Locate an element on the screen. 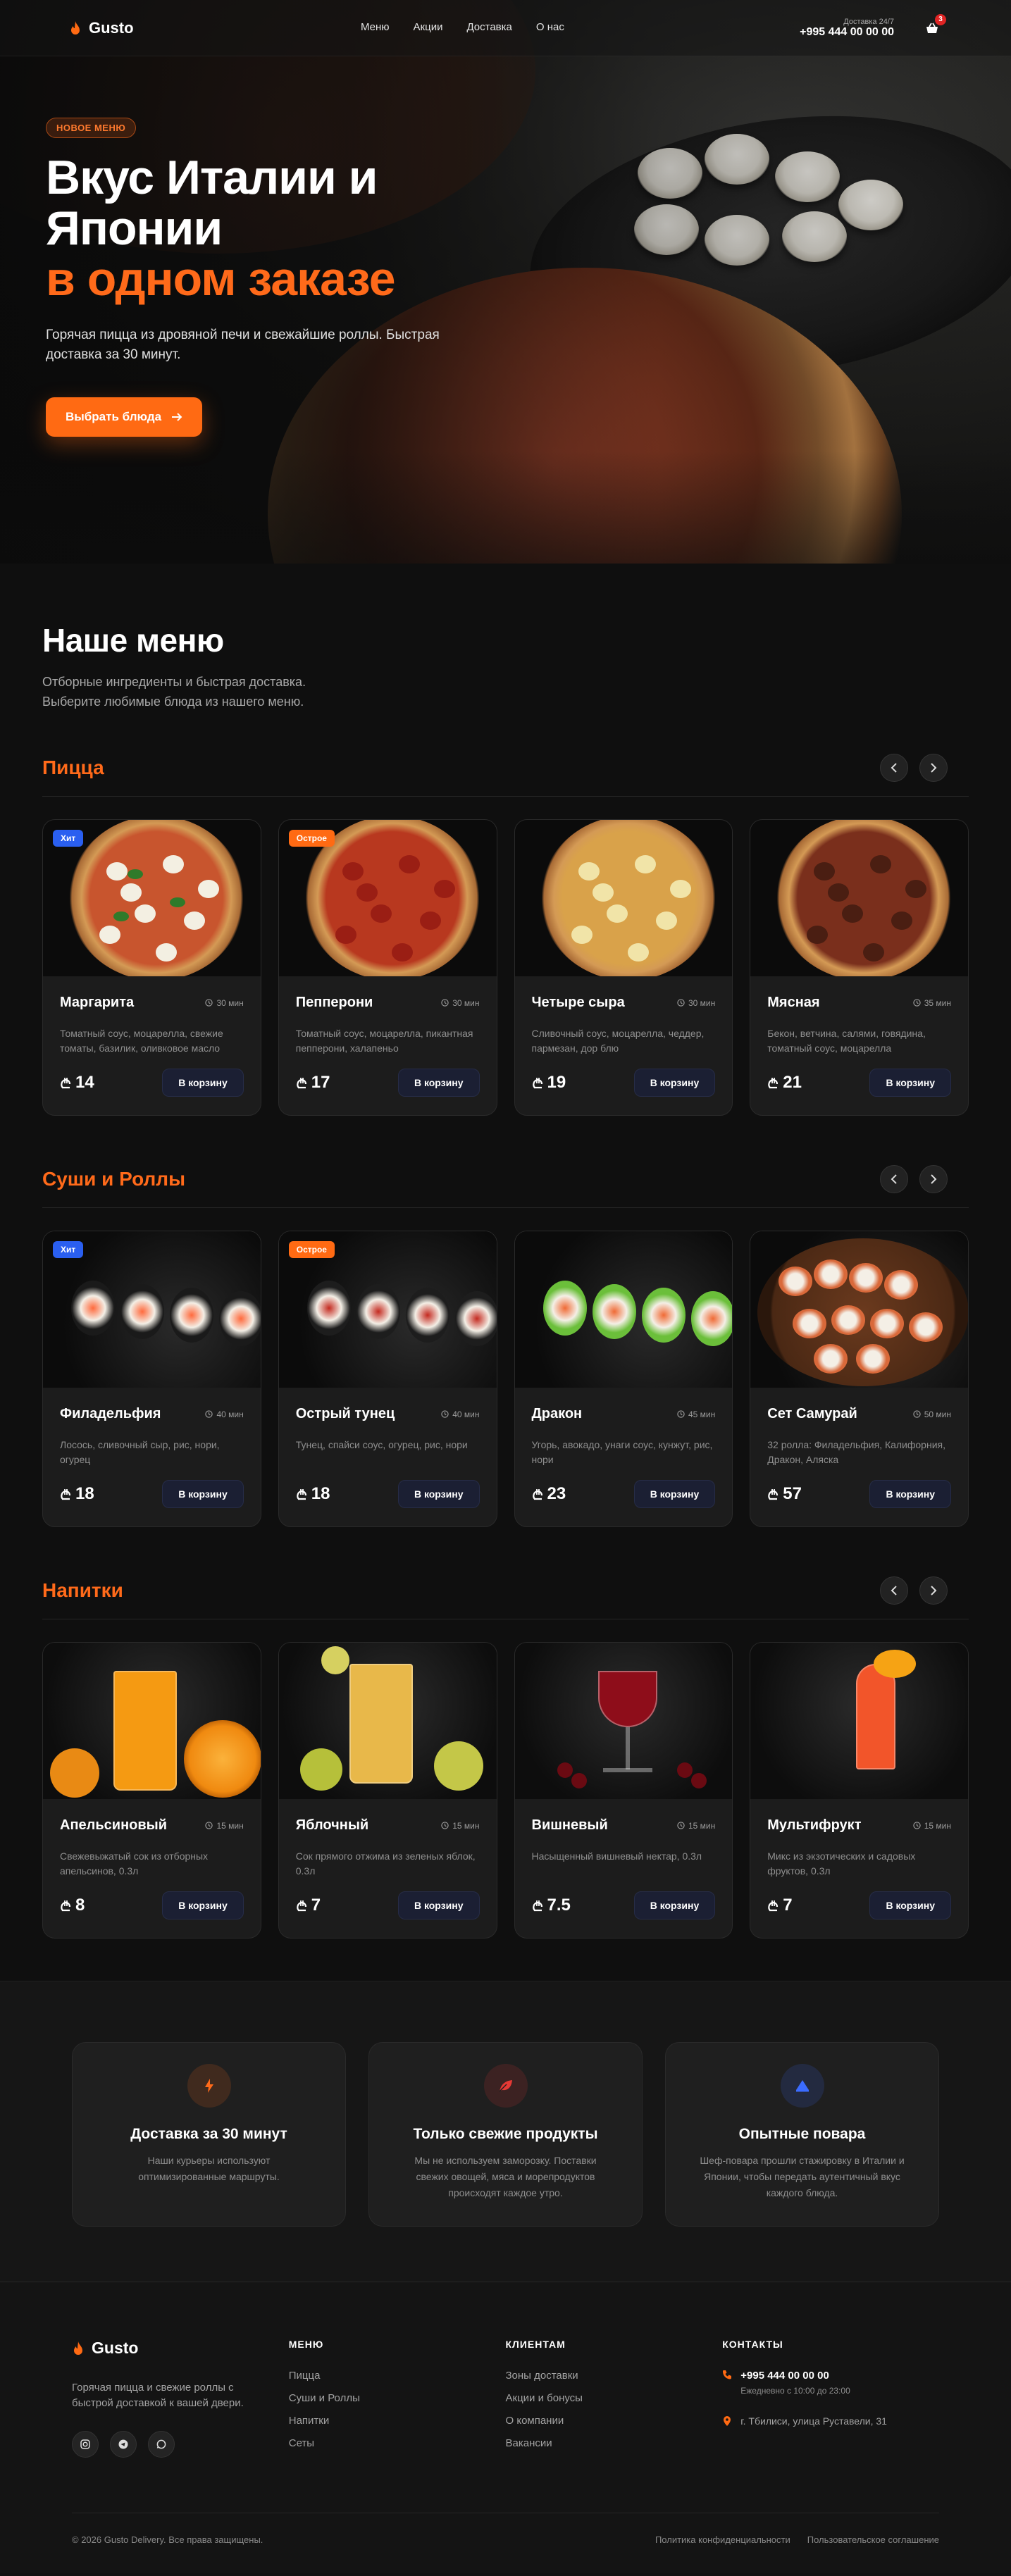 Image resolution: width=1011 pixels, height=2576 pixels. product-price: 18 is located at coordinates (77, 1494).